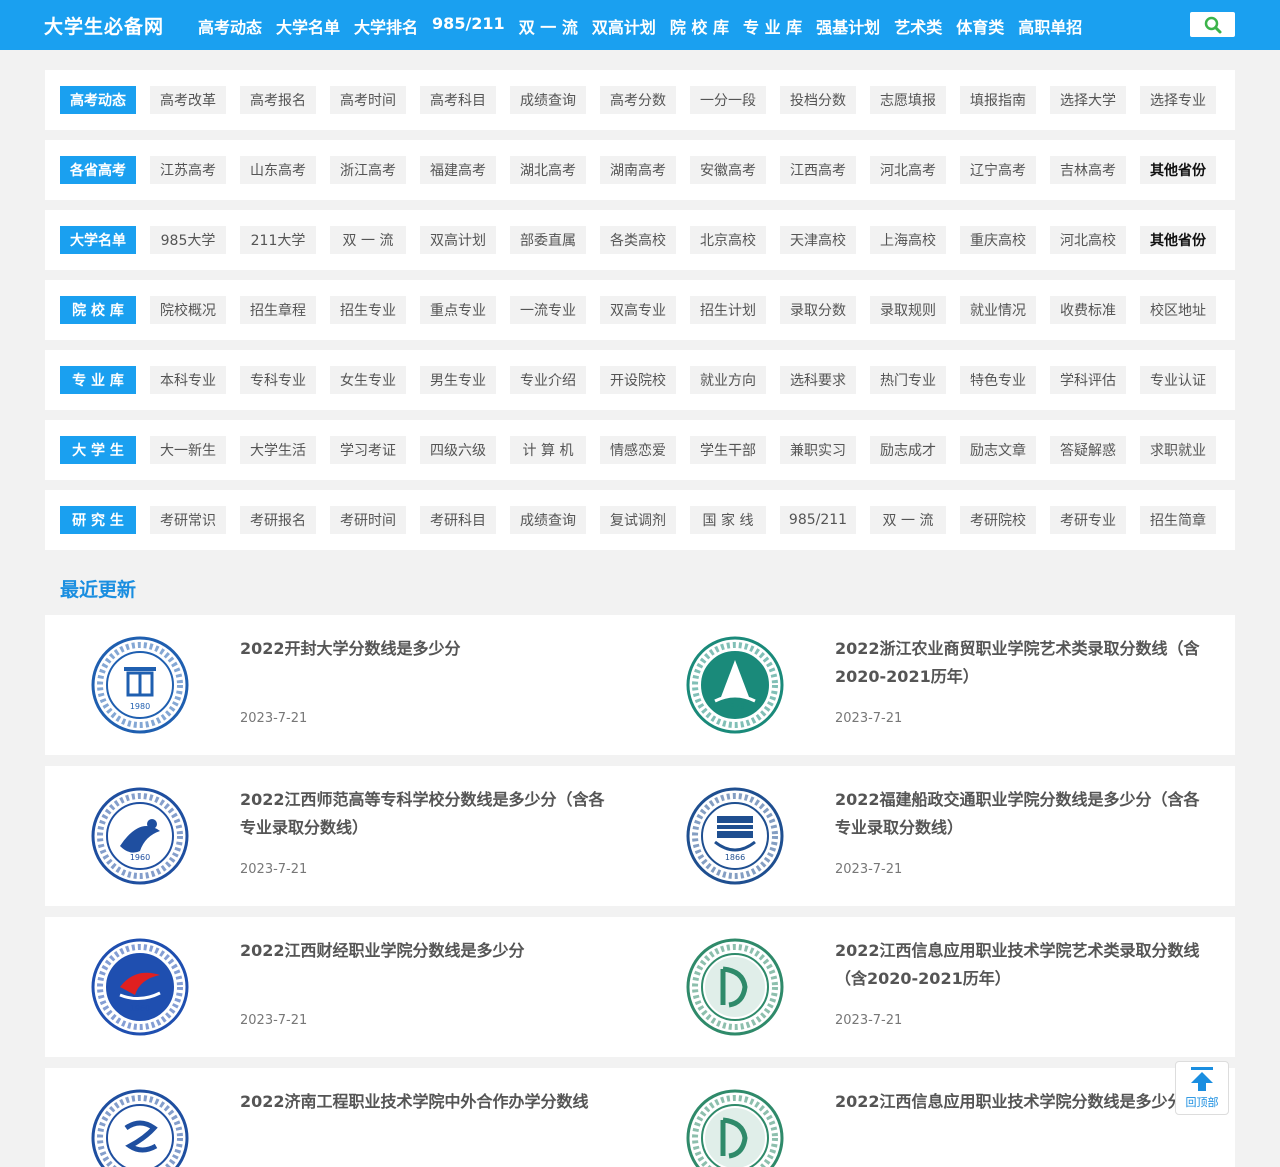  What do you see at coordinates (548, 240) in the screenshot?
I see `category-tag: 部委直属` at bounding box center [548, 240].